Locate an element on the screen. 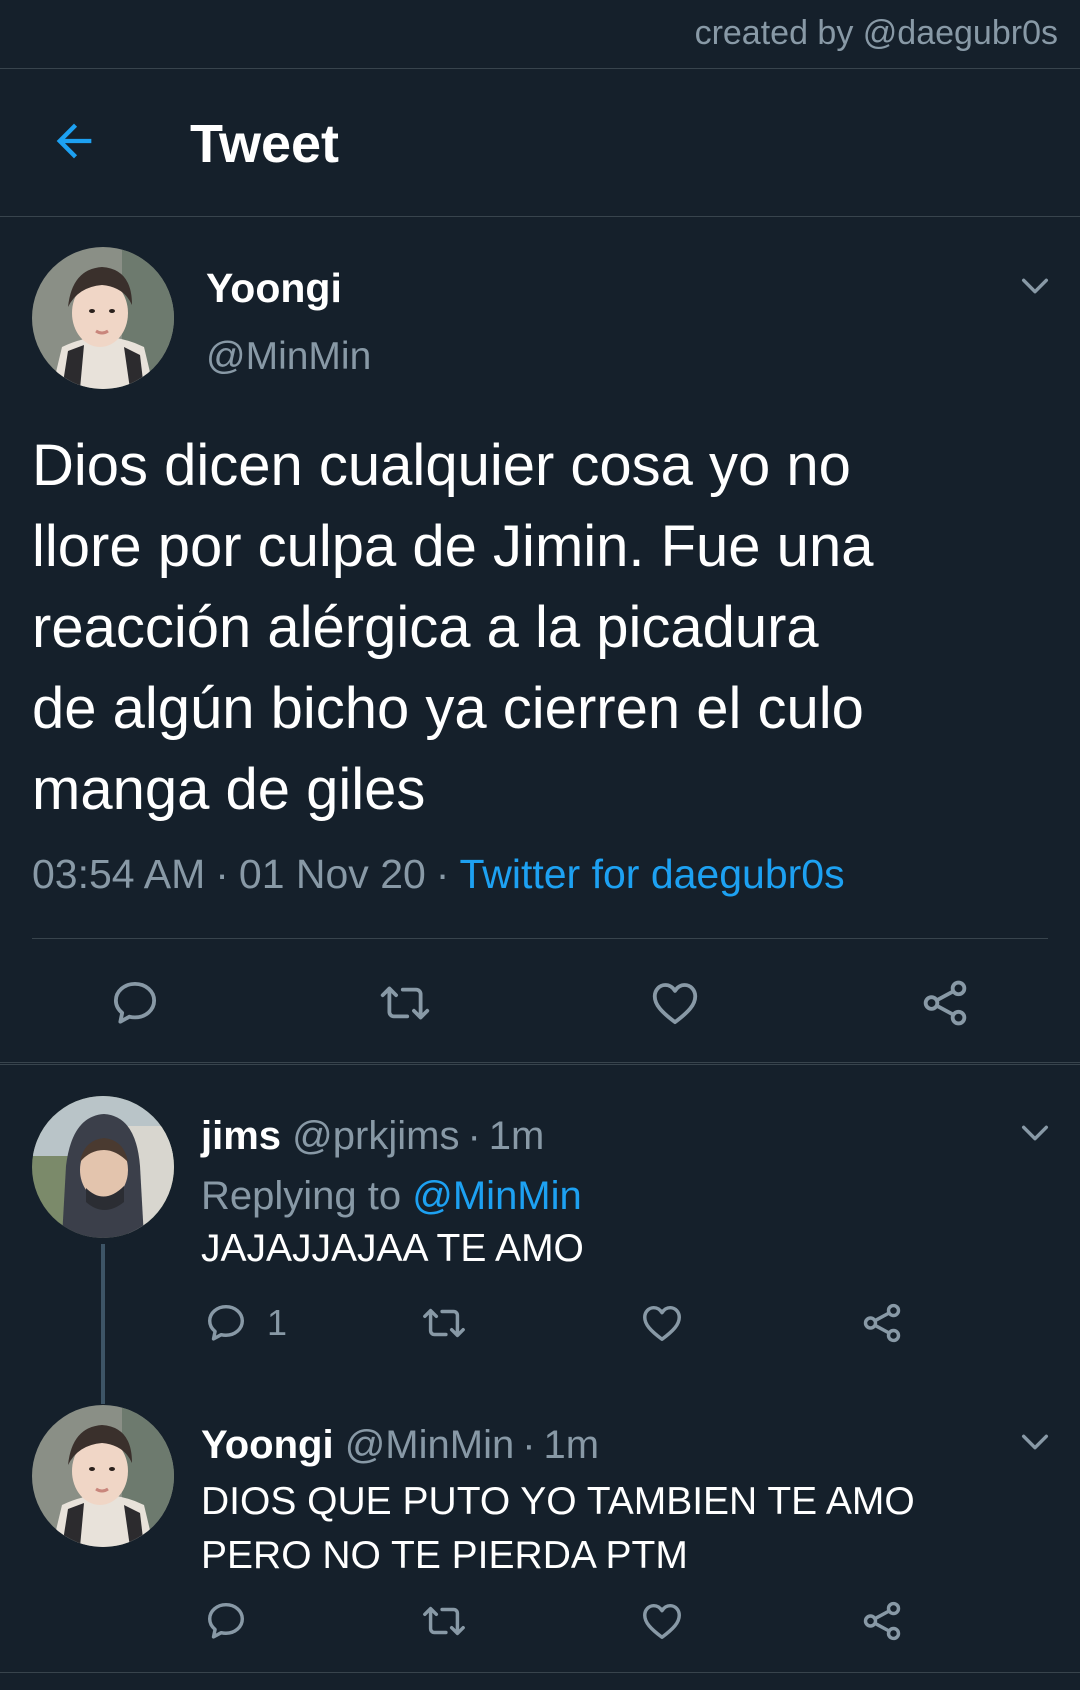 This screenshot has width=1080, height=1690. reply-author-handle: @prkjims is located at coordinates (375, 1136).